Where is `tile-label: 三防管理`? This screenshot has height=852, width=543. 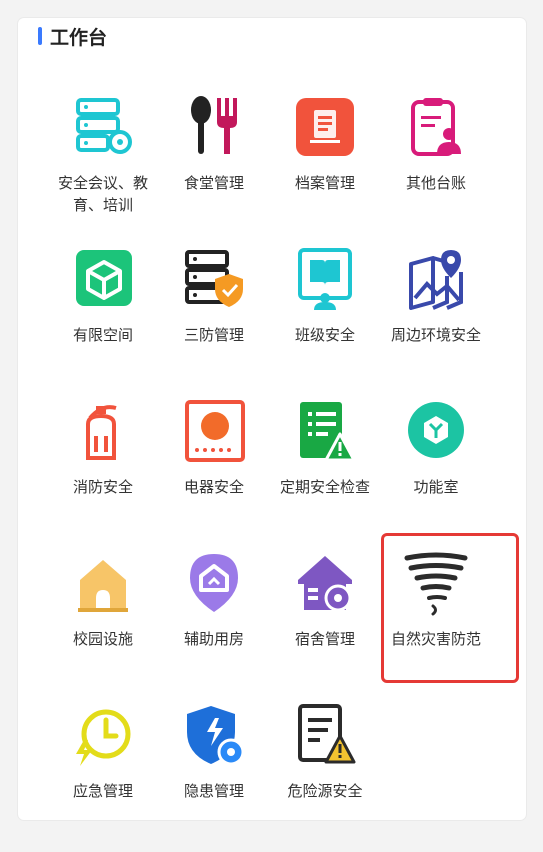 tile-label: 三防管理 is located at coordinates (213, 335).